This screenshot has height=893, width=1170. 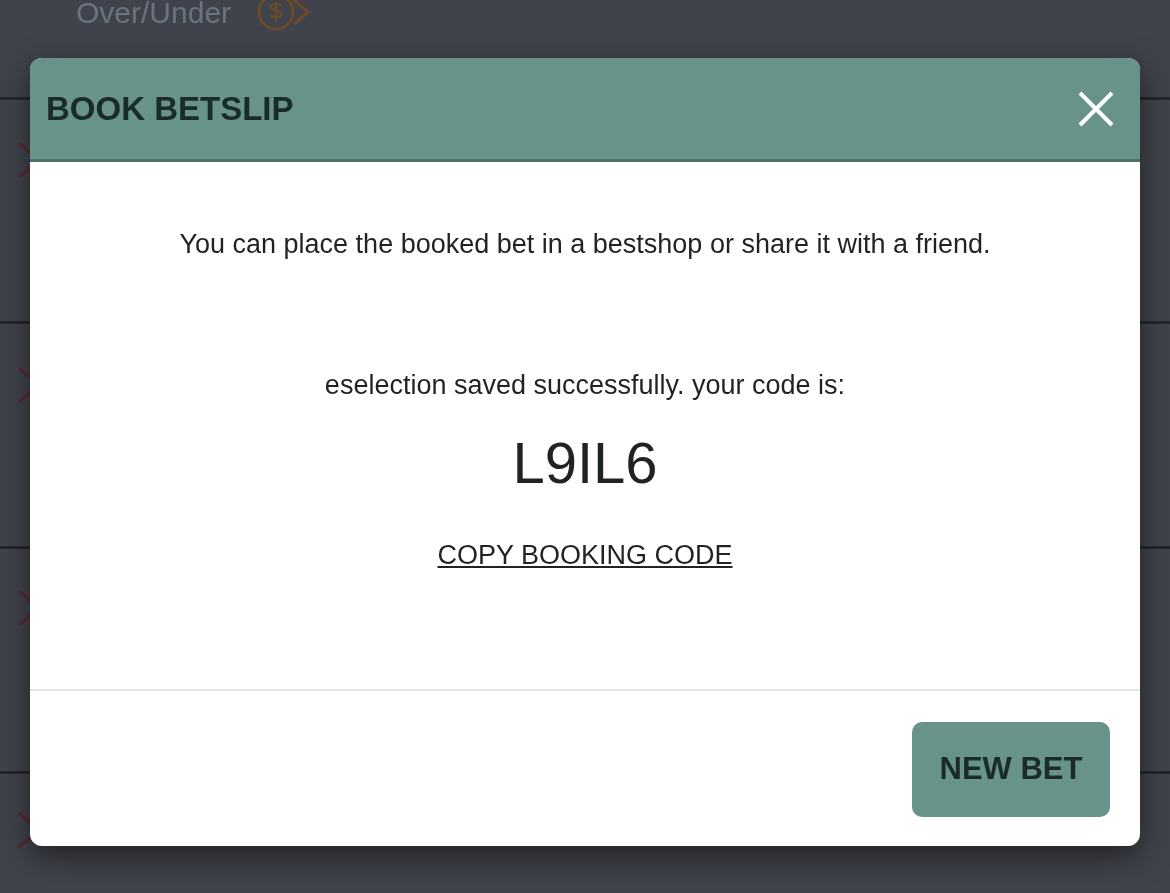 What do you see at coordinates (1011, 769) in the screenshot?
I see `new-bet-button: NEW BET` at bounding box center [1011, 769].